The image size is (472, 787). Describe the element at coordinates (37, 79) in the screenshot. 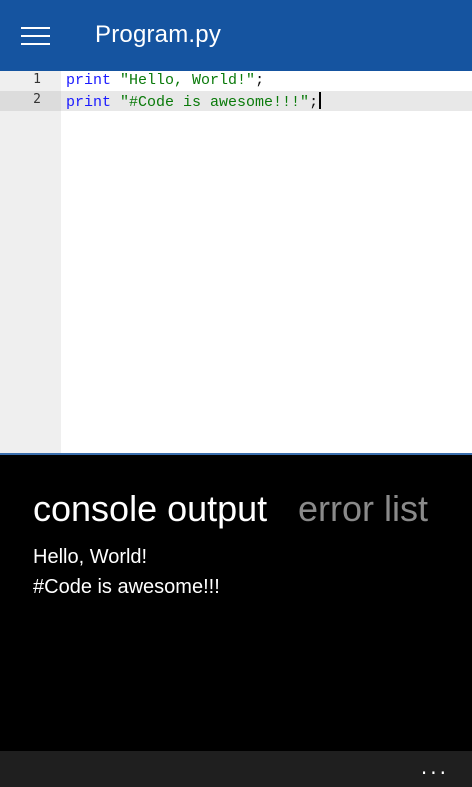

I see `line-number: 1` at that location.